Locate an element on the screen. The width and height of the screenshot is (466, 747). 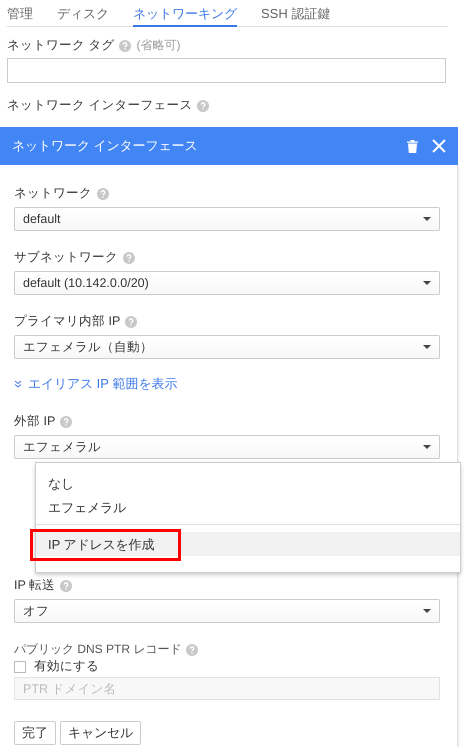
menu-item: エフェメラル is located at coordinates (248, 507).